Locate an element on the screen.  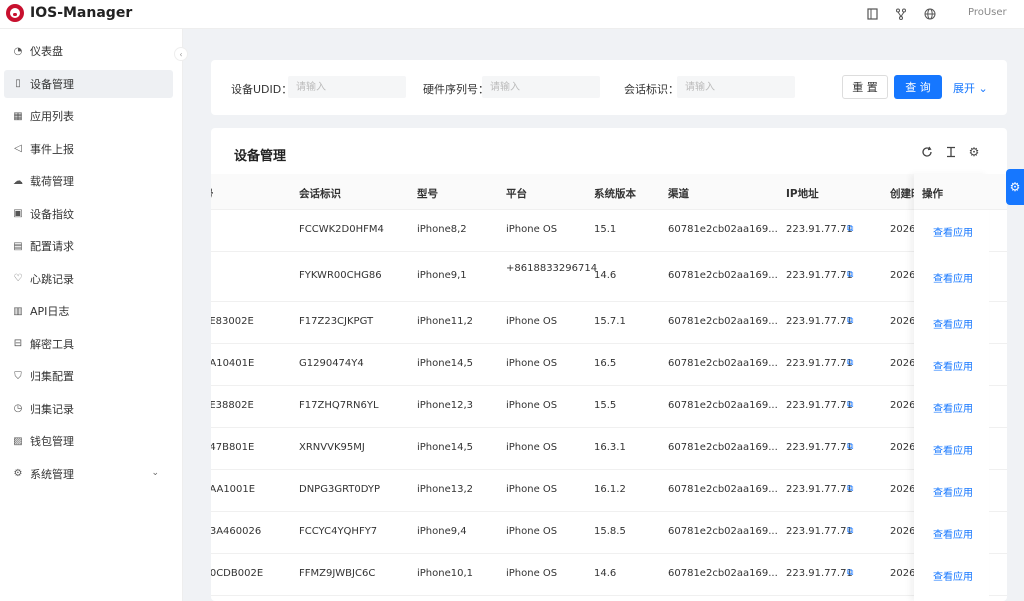
refresh-icon is located at coordinates (927, 152).